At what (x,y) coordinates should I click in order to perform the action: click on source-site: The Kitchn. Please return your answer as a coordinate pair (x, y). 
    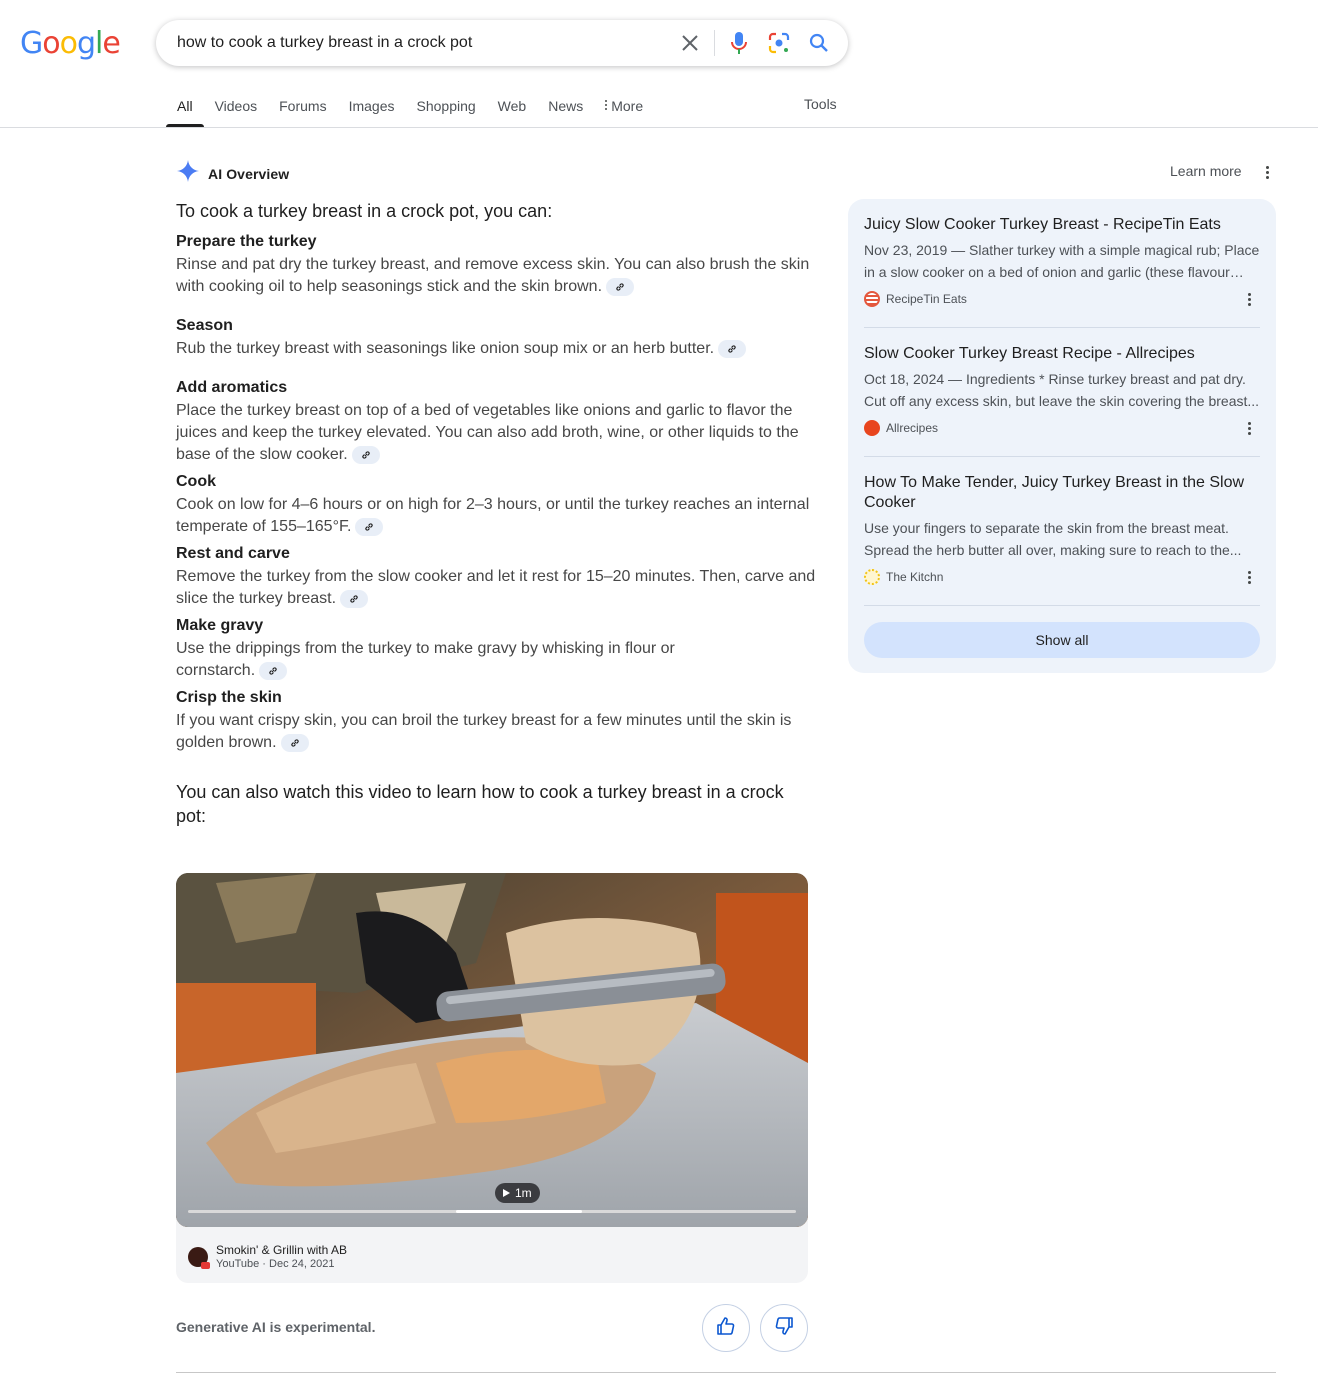
    Looking at the image, I should click on (1062, 577).